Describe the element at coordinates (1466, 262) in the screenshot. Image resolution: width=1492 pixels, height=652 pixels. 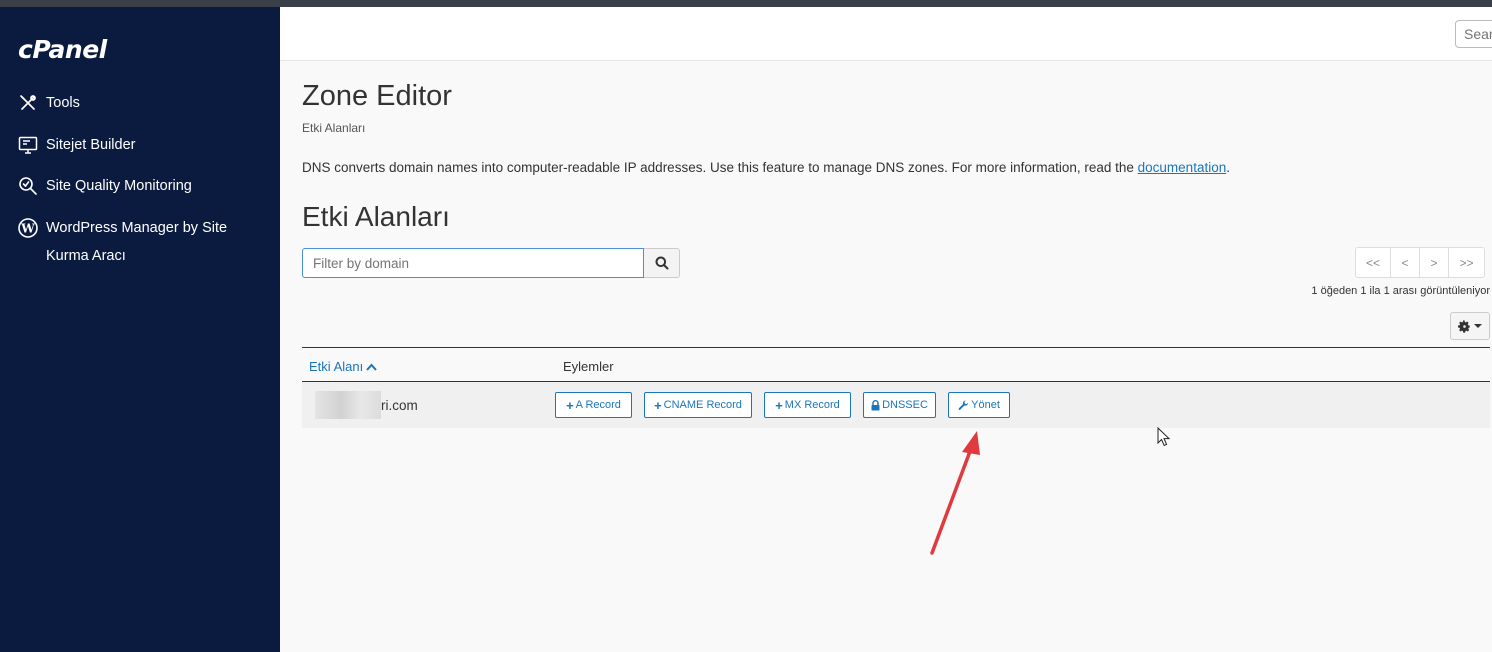
I see `pager-last-button: >>` at that location.